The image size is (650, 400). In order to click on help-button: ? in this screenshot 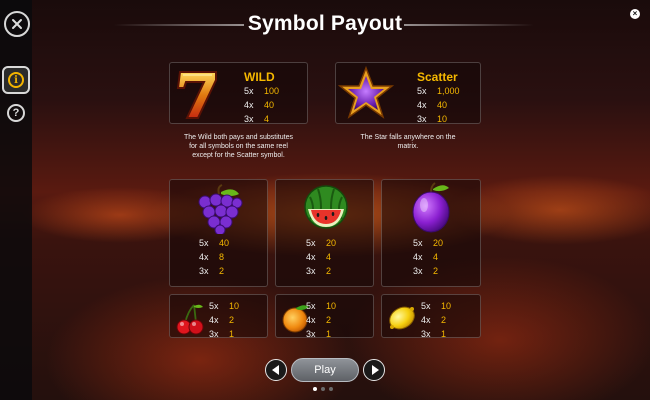, I will do `click(16, 113)`.